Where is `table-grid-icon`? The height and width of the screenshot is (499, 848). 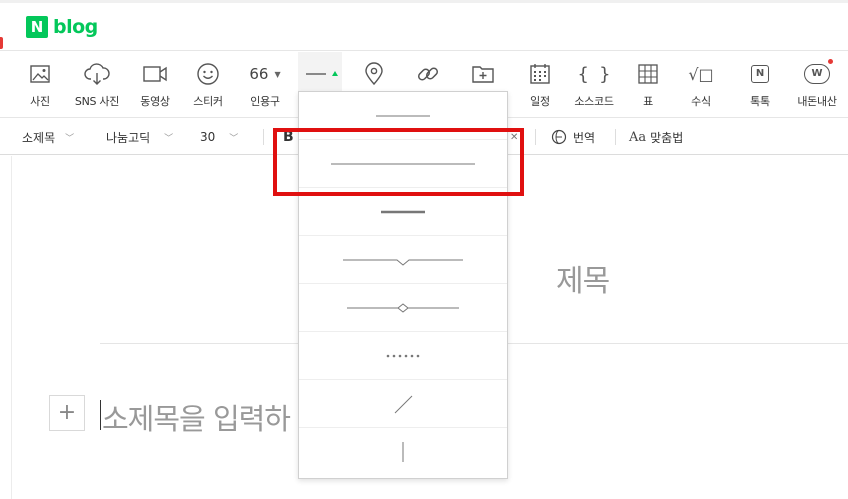
table-grid-icon is located at coordinates (648, 74).